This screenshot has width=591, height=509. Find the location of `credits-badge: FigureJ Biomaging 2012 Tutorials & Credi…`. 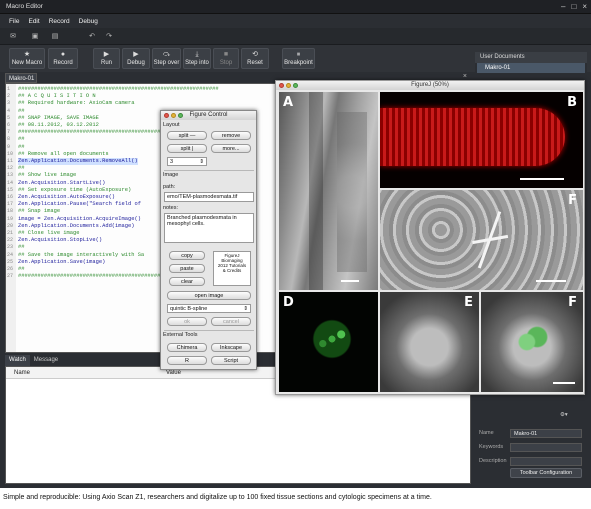

credits-badge: FigureJ Biomaging 2012 Tutorials & Credi… is located at coordinates (232, 268).